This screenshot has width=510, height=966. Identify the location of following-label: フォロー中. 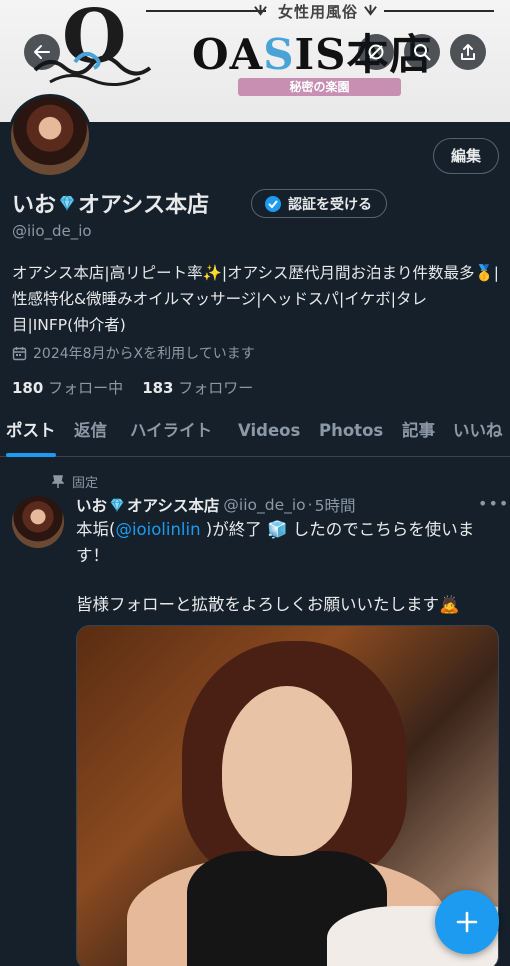
(86, 388).